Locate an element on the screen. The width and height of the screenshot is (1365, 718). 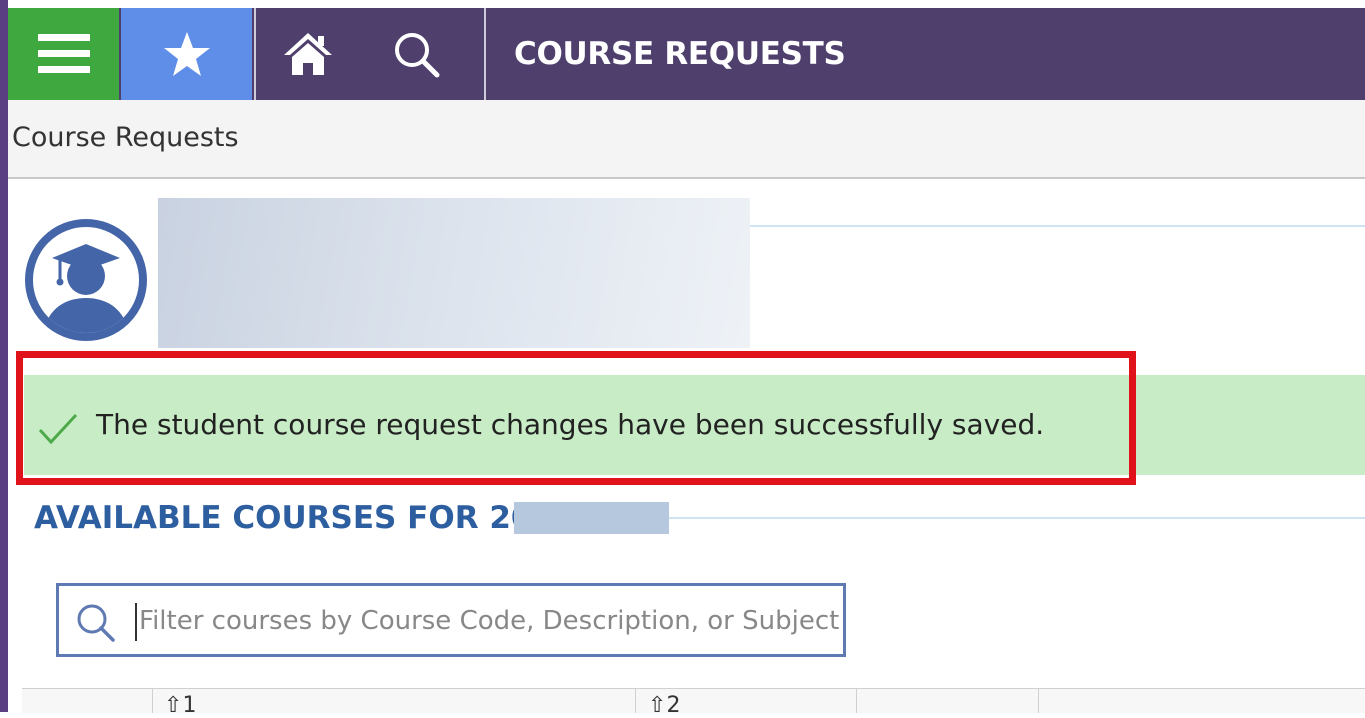
topbar-divider is located at coordinates (485, 54).